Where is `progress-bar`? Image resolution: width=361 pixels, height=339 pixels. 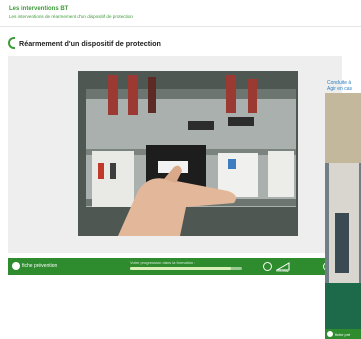
progress-bar is located at coordinates (186, 268).